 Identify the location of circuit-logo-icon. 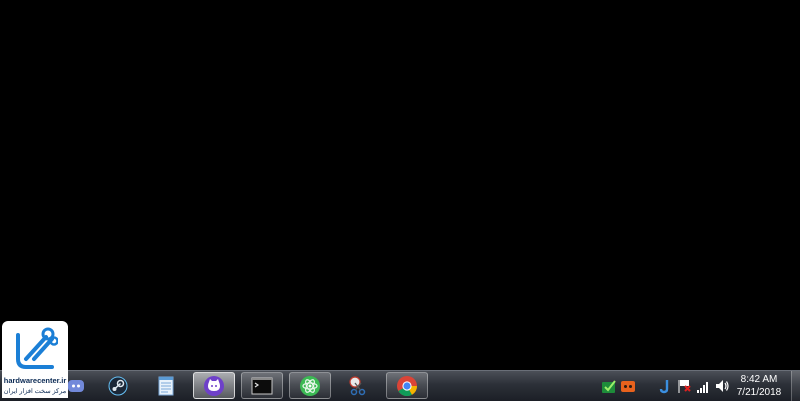
(37, 348).